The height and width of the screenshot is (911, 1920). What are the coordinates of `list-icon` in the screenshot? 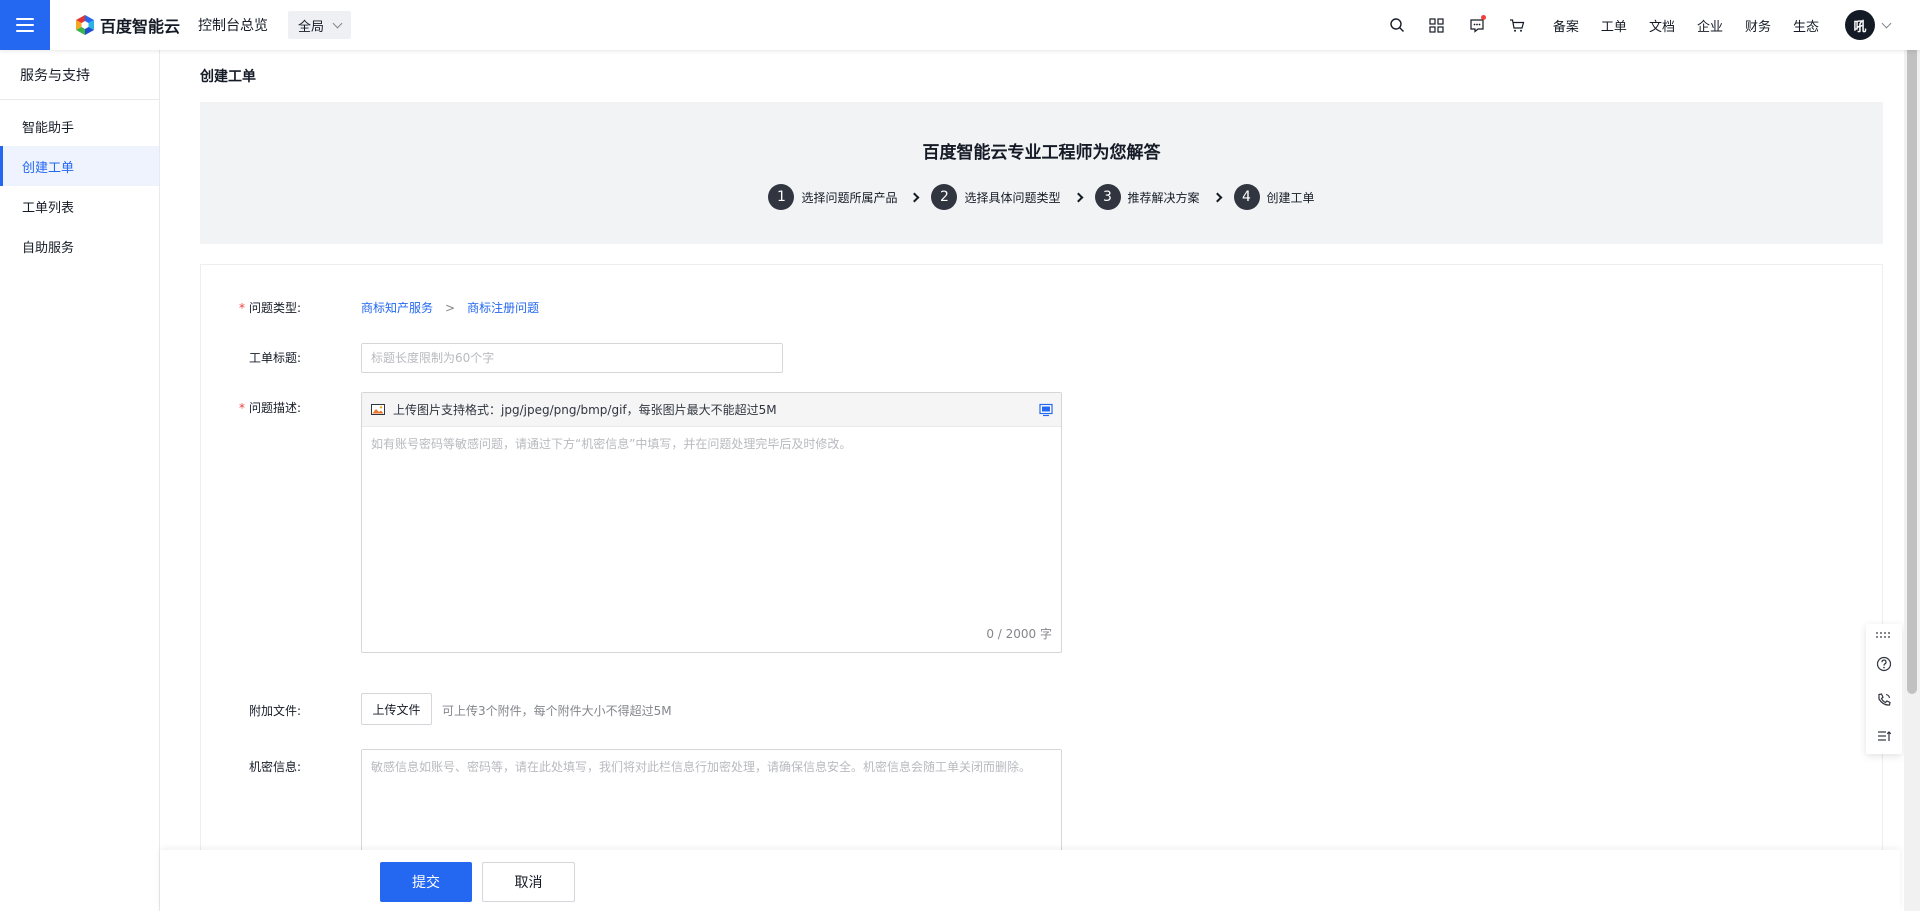 It's located at (1885, 736).